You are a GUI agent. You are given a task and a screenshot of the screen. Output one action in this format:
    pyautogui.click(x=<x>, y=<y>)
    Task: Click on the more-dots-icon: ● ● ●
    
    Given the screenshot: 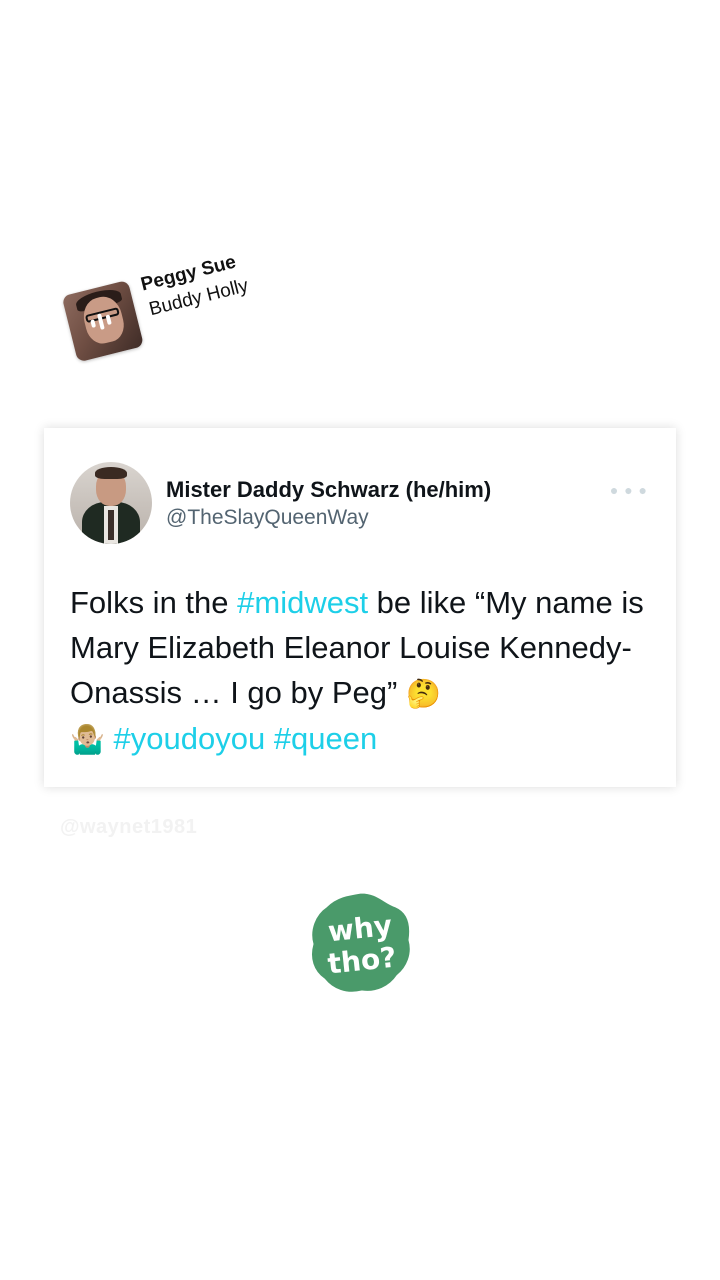 What is the action you would take?
    pyautogui.click(x=629, y=490)
    